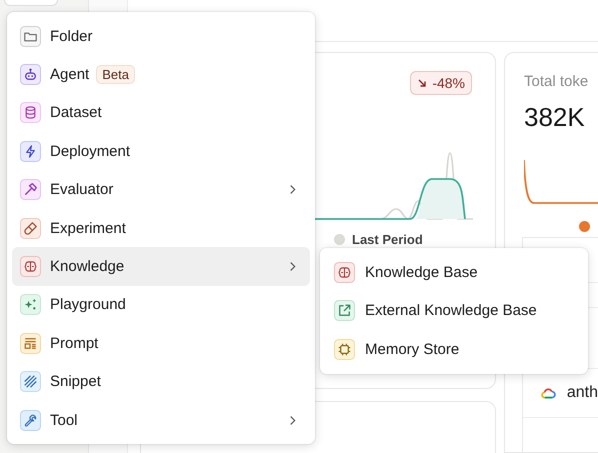  What do you see at coordinates (582, 393) in the screenshot?
I see `model-name: anth` at bounding box center [582, 393].